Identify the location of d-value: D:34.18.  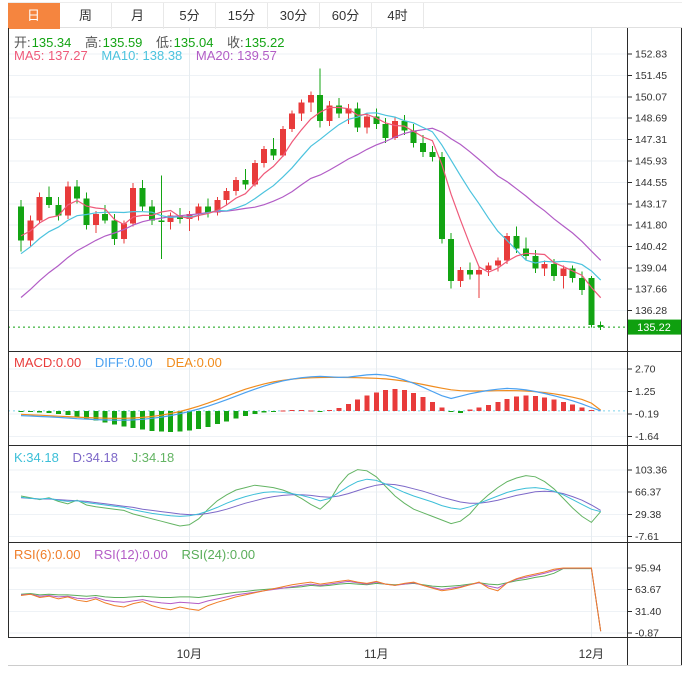
(95, 457).